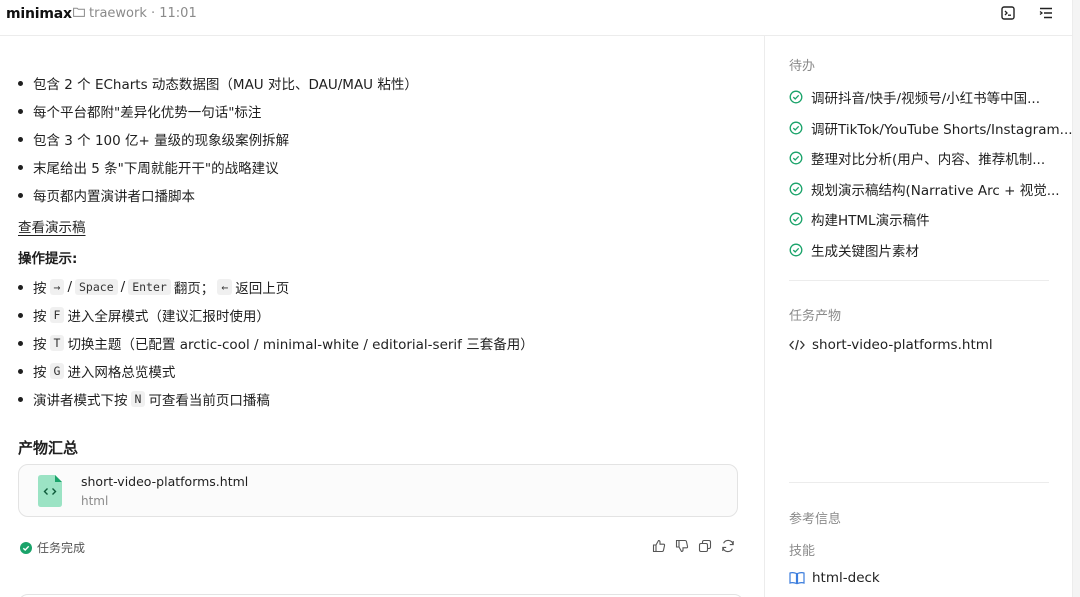 The image size is (1080, 597). What do you see at coordinates (682, 546) in the screenshot?
I see `thumbs-down-icon` at bounding box center [682, 546].